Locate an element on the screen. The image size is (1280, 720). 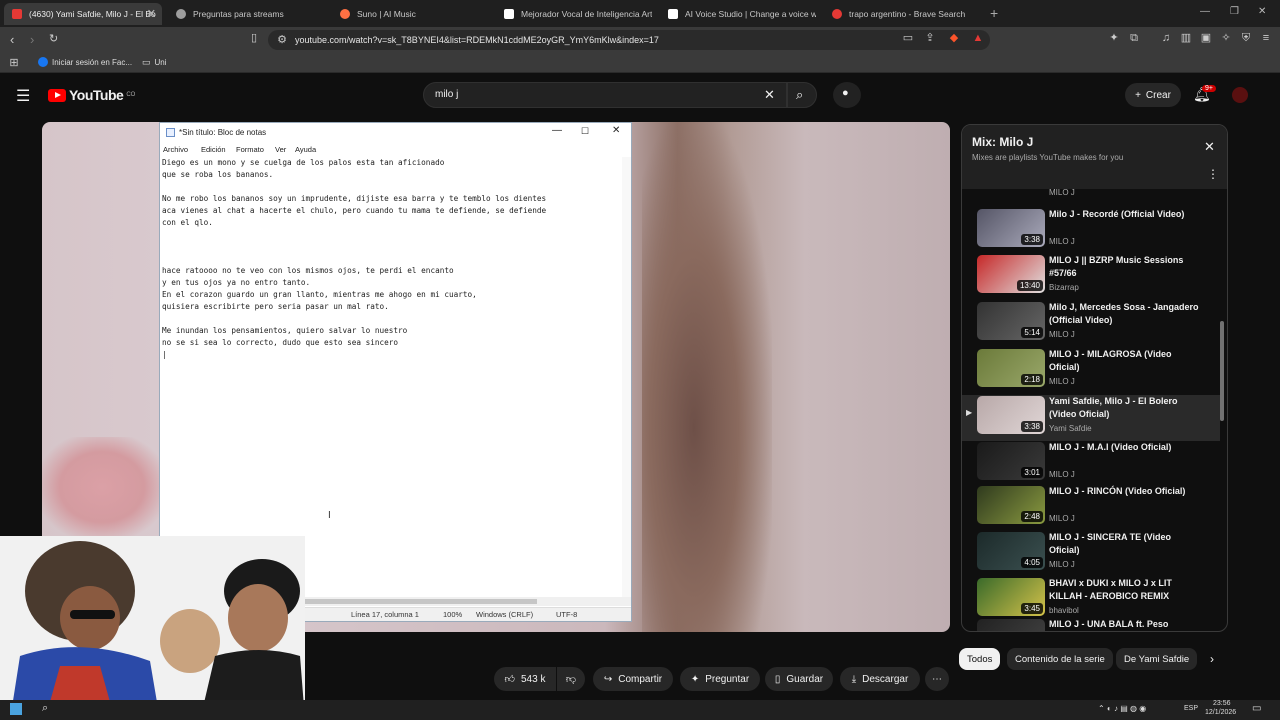
chip-series: Contenido de la serie is located at coordinates (1060, 659).